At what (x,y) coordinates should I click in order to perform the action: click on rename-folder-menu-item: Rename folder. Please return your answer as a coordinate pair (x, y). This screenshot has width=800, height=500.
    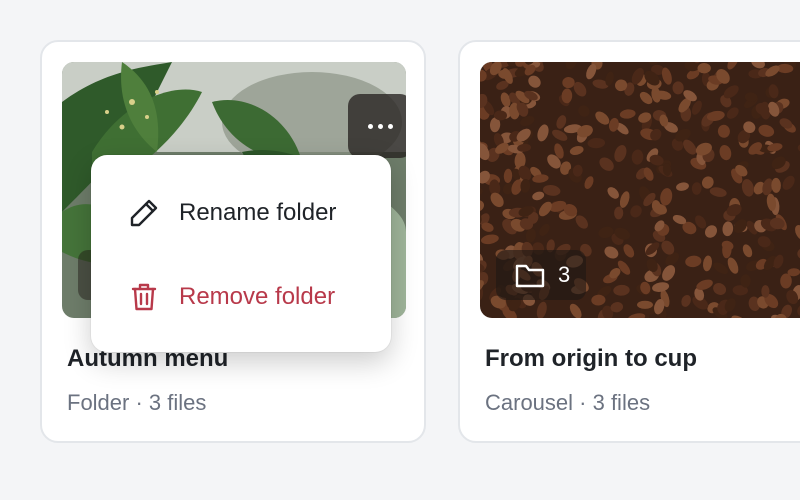
    Looking at the image, I should click on (241, 213).